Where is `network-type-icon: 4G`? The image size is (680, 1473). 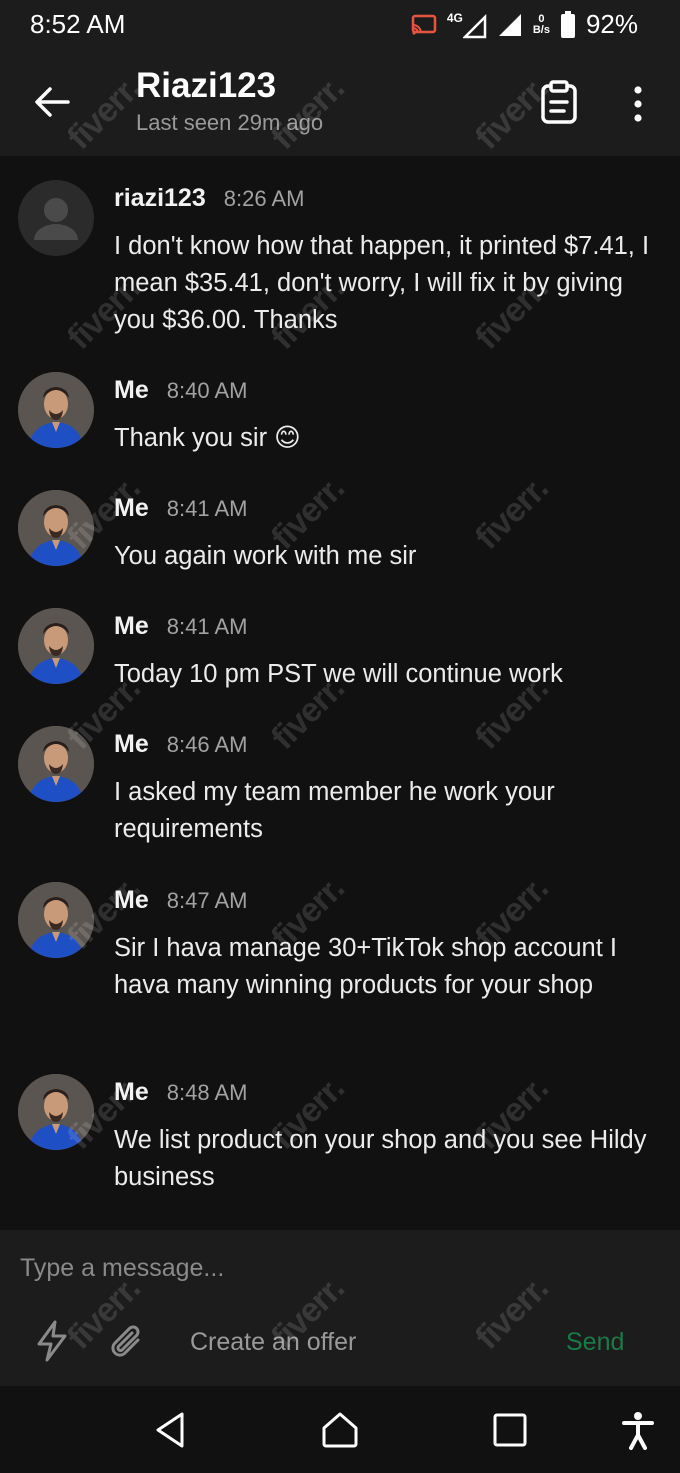 network-type-icon: 4G is located at coordinates (467, 25).